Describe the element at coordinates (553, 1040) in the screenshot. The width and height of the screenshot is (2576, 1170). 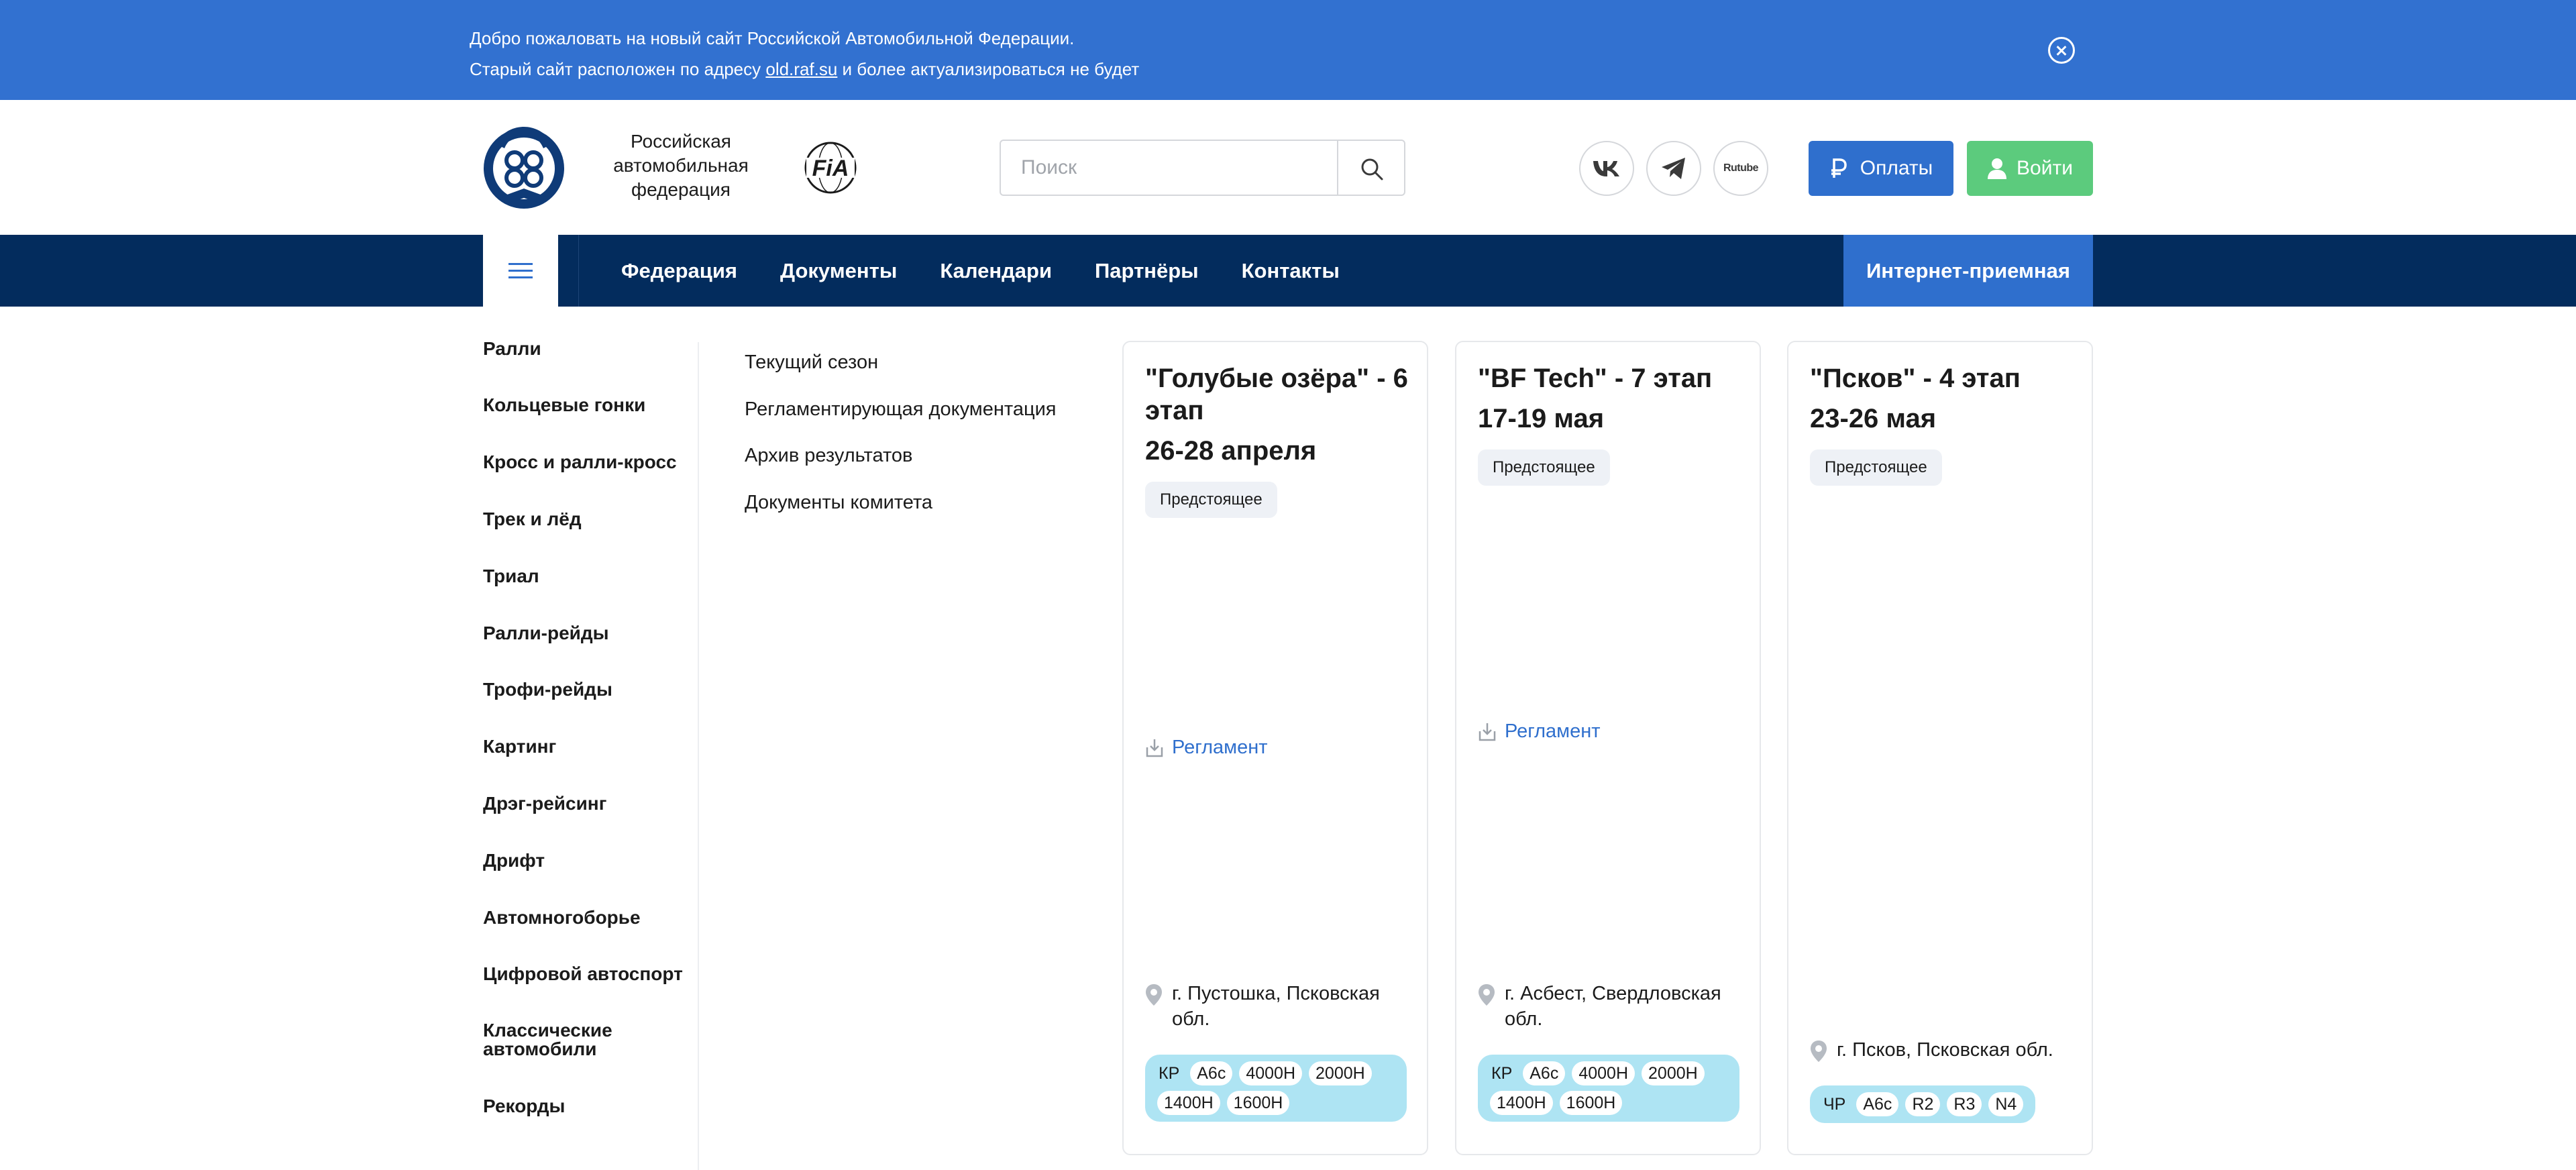
I see `category-classic-cars: Классические автомобили` at that location.